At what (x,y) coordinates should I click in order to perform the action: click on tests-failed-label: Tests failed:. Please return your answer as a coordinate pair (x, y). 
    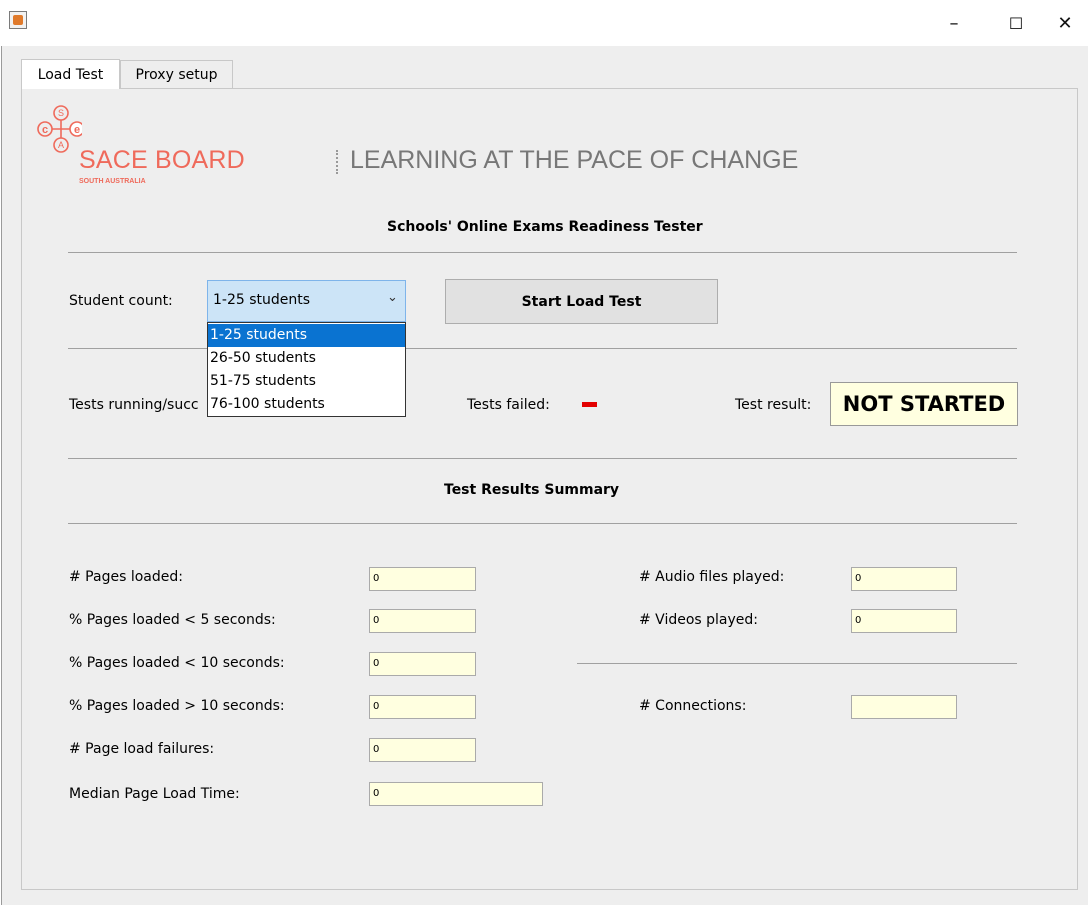
    Looking at the image, I should click on (508, 405).